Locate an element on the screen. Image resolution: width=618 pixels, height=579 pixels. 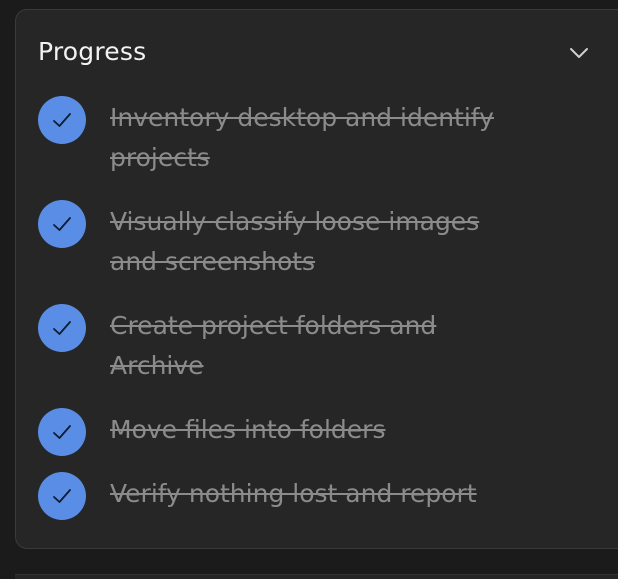
task-label: Create project folders and Archive is located at coordinates (273, 345).